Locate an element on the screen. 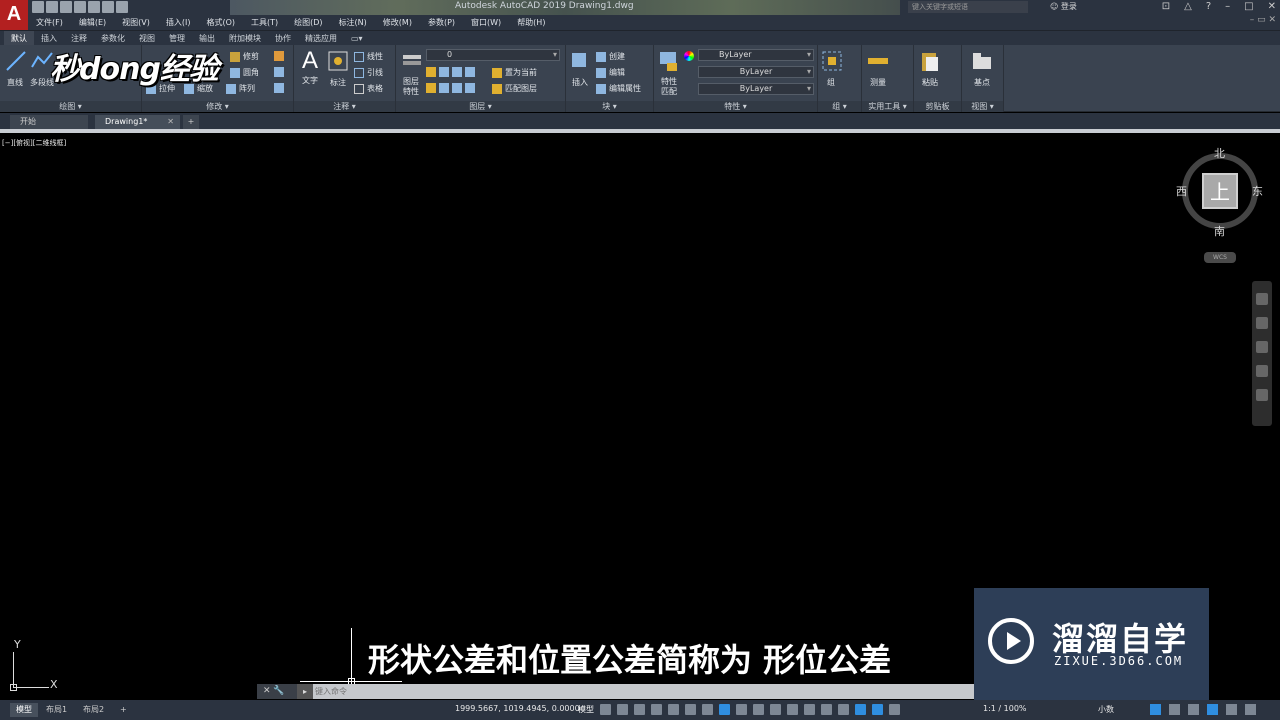  panel-layers-title: 图层 ▾ is located at coordinates (480, 106).